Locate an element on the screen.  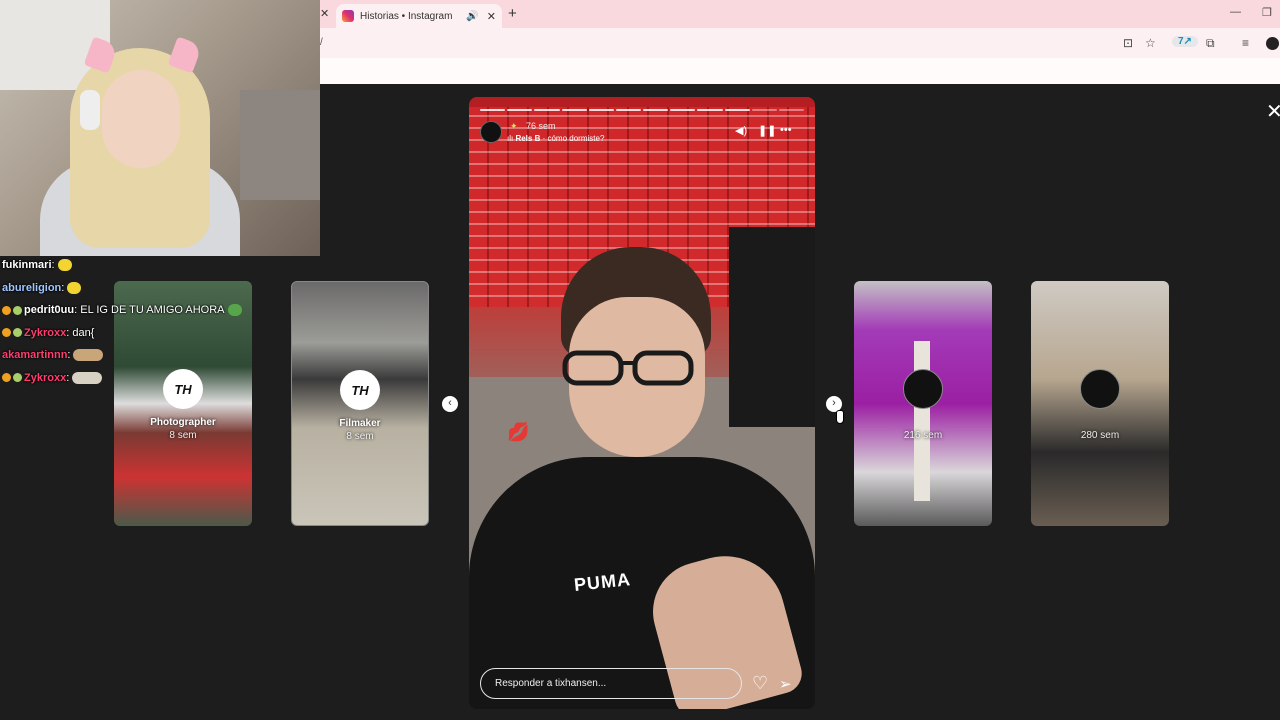
tab-close-icon: ✕ is located at coordinates (491, 16).